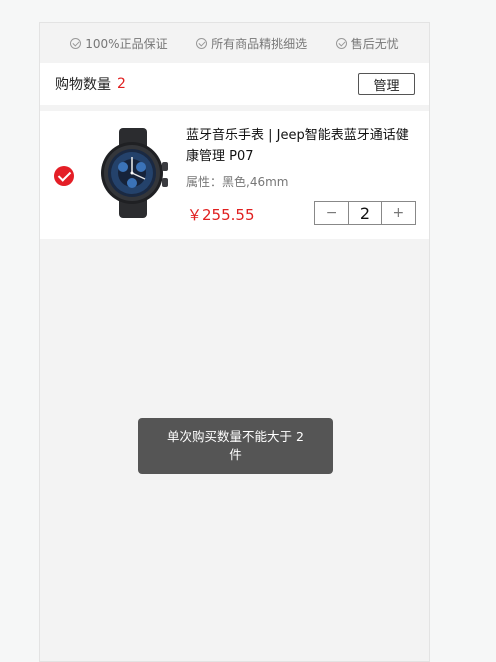 The width and height of the screenshot is (496, 662). Describe the element at coordinates (303, 146) in the screenshot. I see `product-title: 蓝牙音乐手表 | Jeep智能表蓝牙通话健康管理 P07` at that location.